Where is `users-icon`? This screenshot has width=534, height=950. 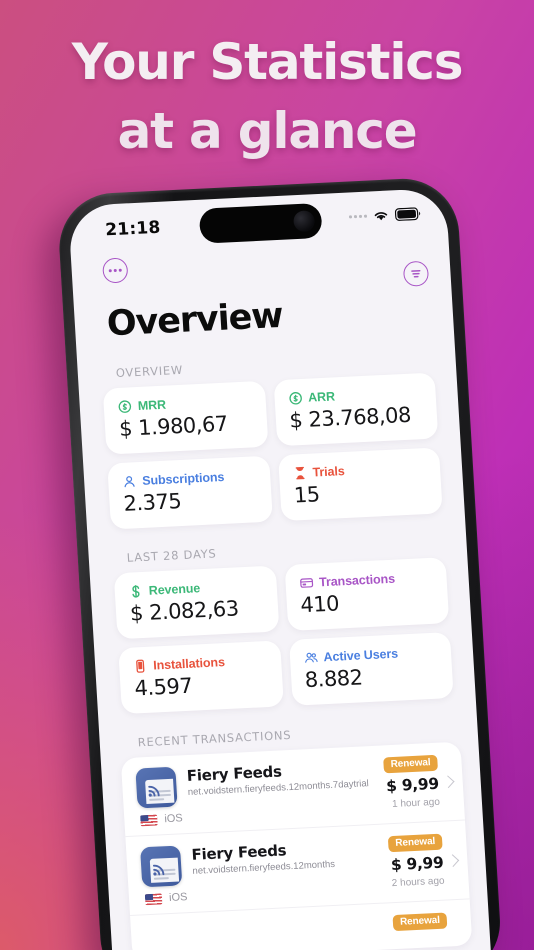
users-icon is located at coordinates (311, 657).